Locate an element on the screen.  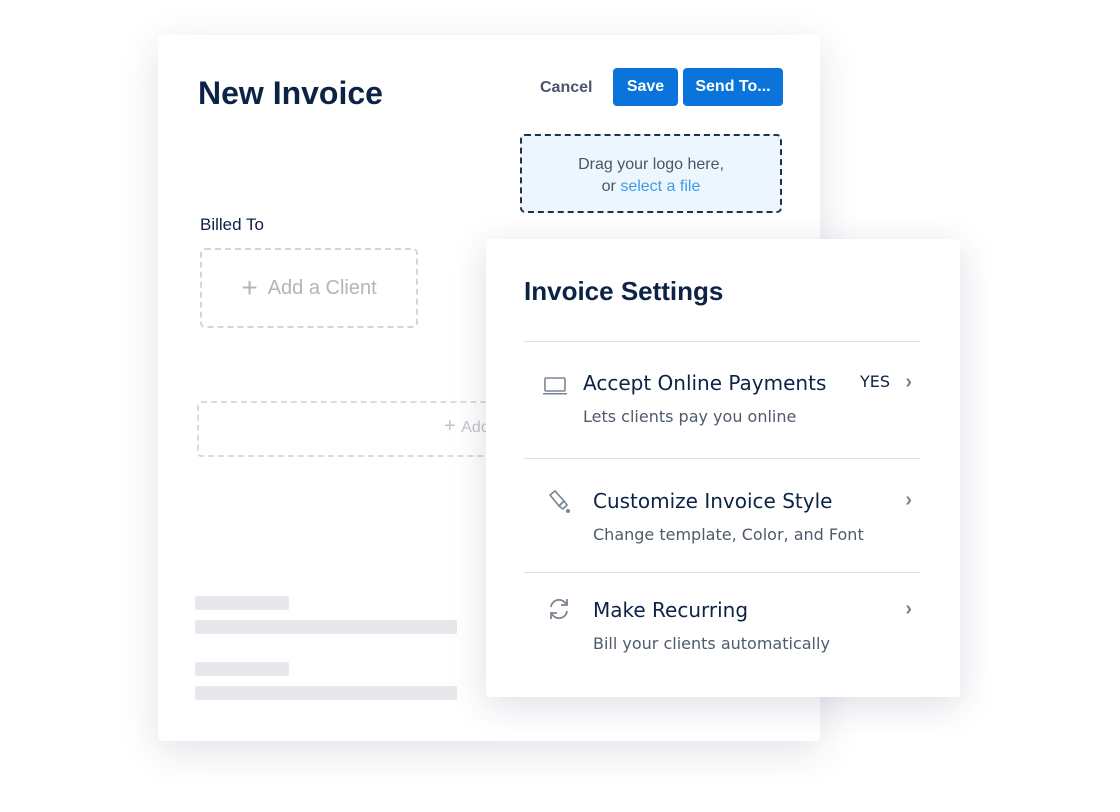
select-file-link: select a file is located at coordinates (660, 186).